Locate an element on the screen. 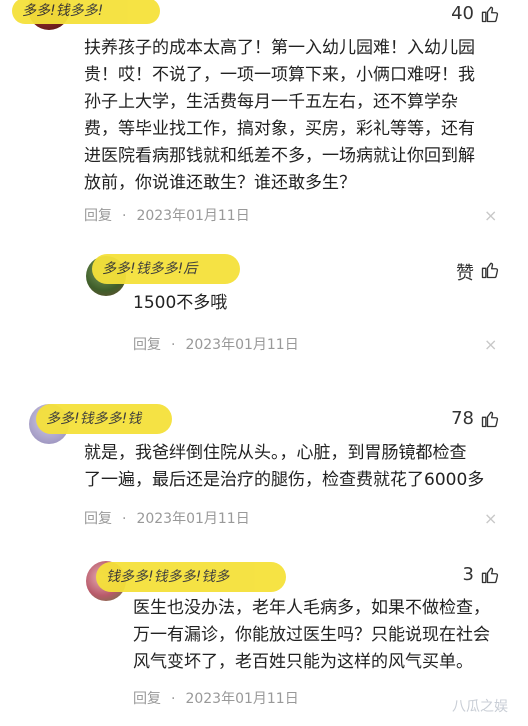 The width and height of the screenshot is (528, 726). like-label: 赞 is located at coordinates (465, 273).